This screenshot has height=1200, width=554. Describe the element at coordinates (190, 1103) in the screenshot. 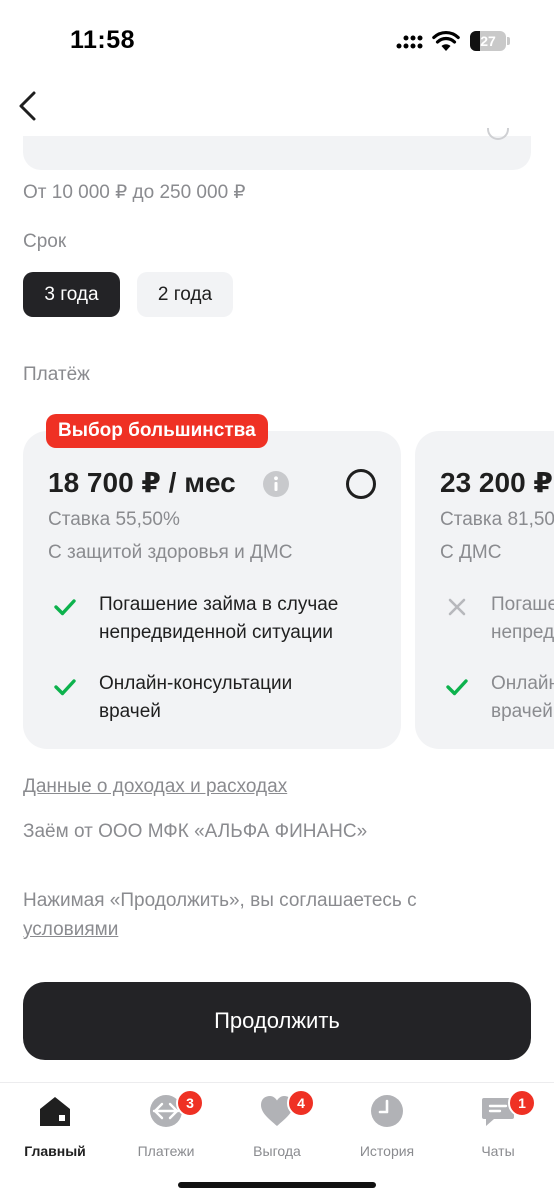

I see `payments-badge: 3` at that location.